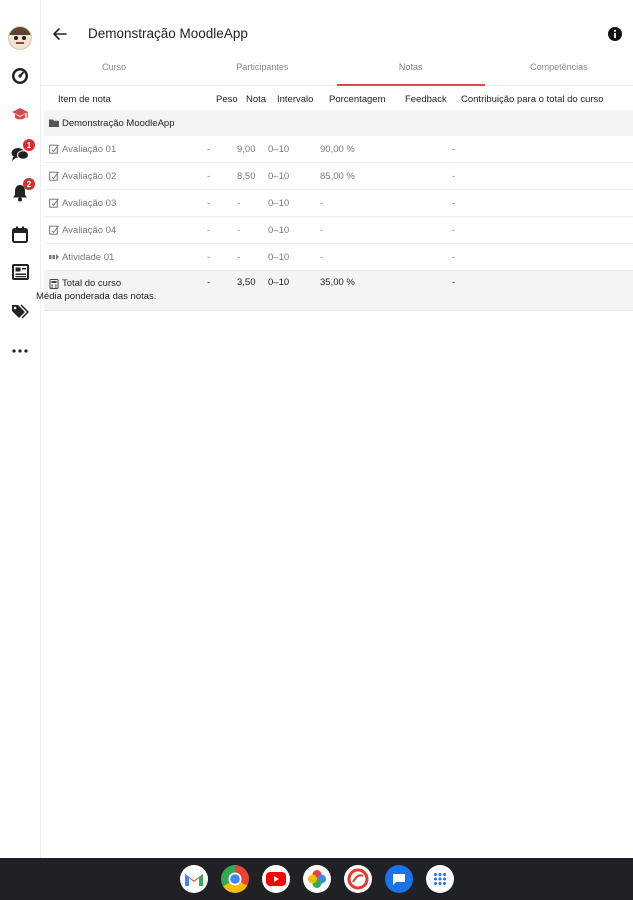  I want to click on back-arrow-icon, so click(60, 34).